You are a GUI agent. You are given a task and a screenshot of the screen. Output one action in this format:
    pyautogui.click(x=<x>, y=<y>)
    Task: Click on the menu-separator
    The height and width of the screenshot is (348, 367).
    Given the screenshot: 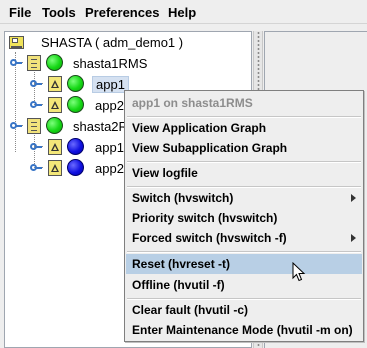 What is the action you would take?
    pyautogui.click(x=244, y=252)
    